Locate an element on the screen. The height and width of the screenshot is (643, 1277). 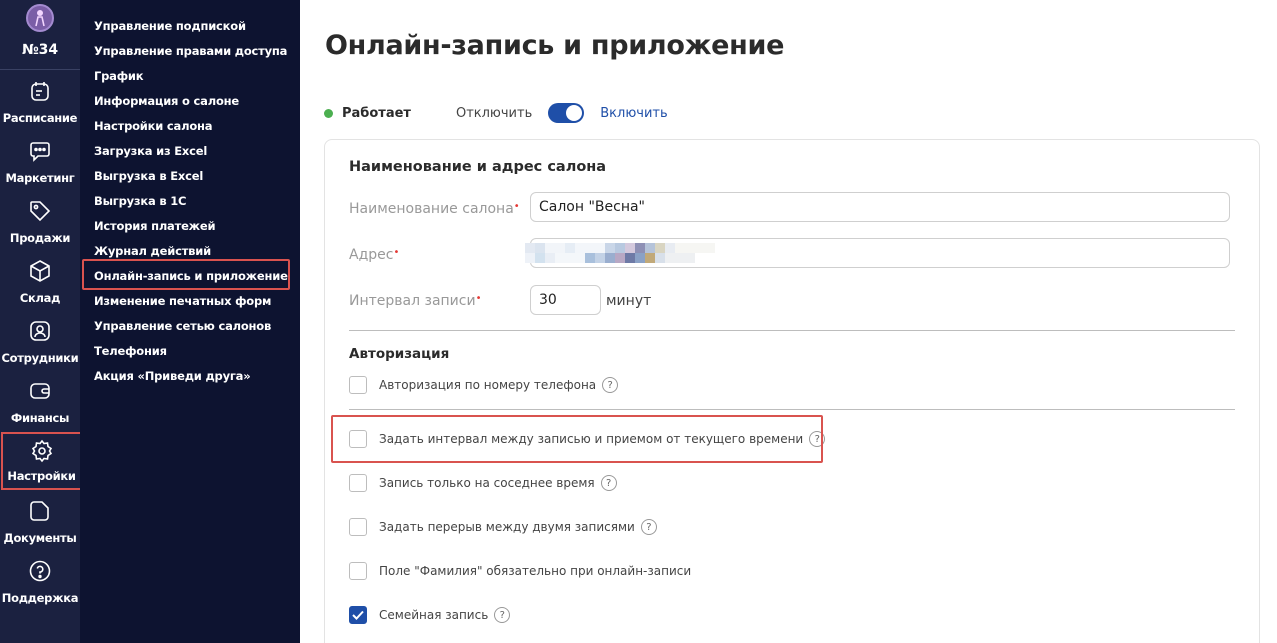
submenu-item-subscription: Управление подпиской is located at coordinates (170, 26).